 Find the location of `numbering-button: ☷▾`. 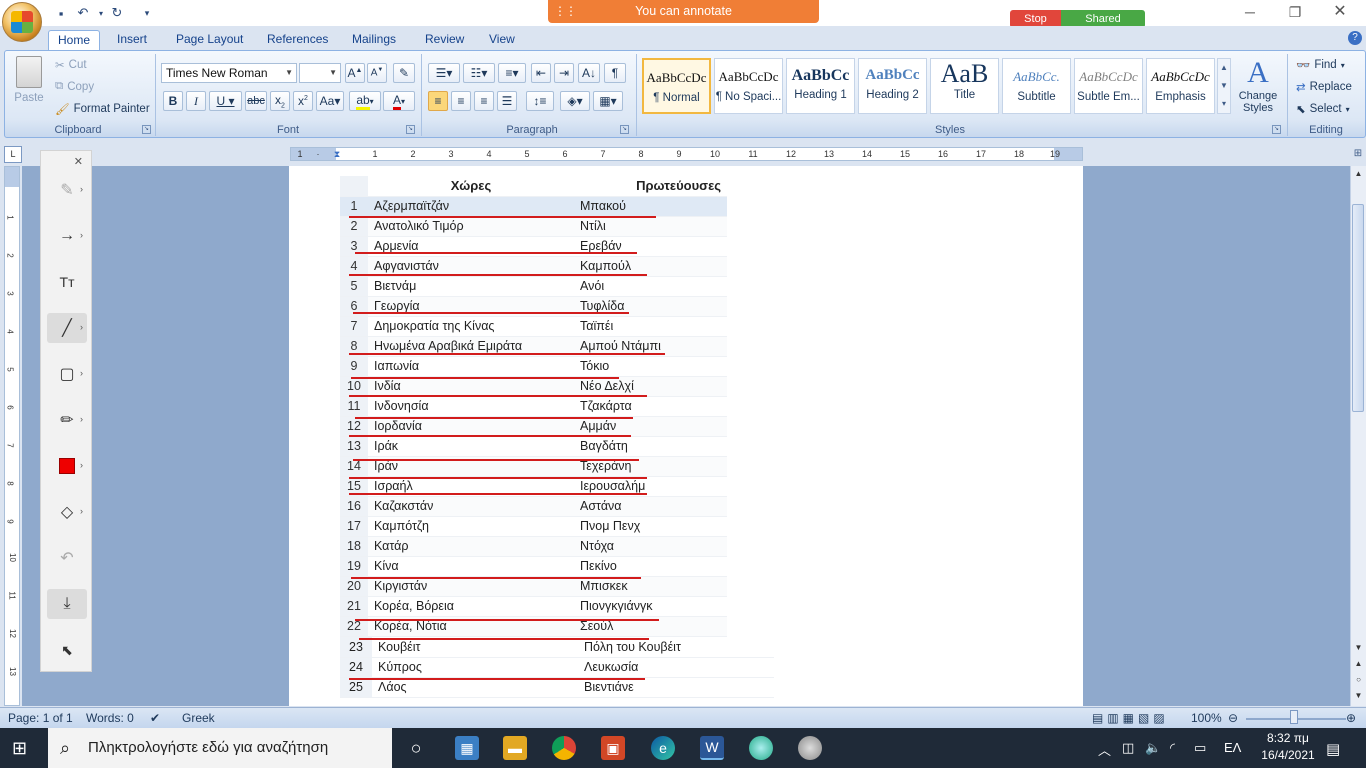

numbering-button: ☷▾ is located at coordinates (479, 73).